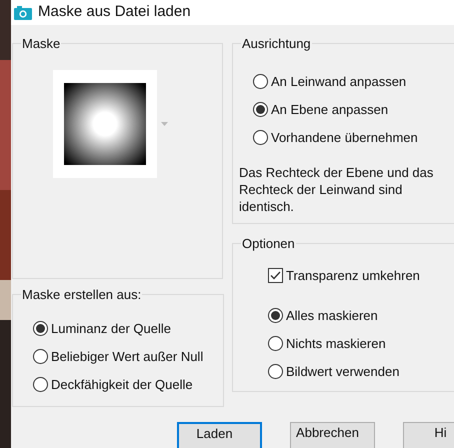 Image resolution: width=454 pixels, height=448 pixels. Describe the element at coordinates (111, 329) in the screenshot. I see `radio-label: Luminanz der Quelle` at that location.